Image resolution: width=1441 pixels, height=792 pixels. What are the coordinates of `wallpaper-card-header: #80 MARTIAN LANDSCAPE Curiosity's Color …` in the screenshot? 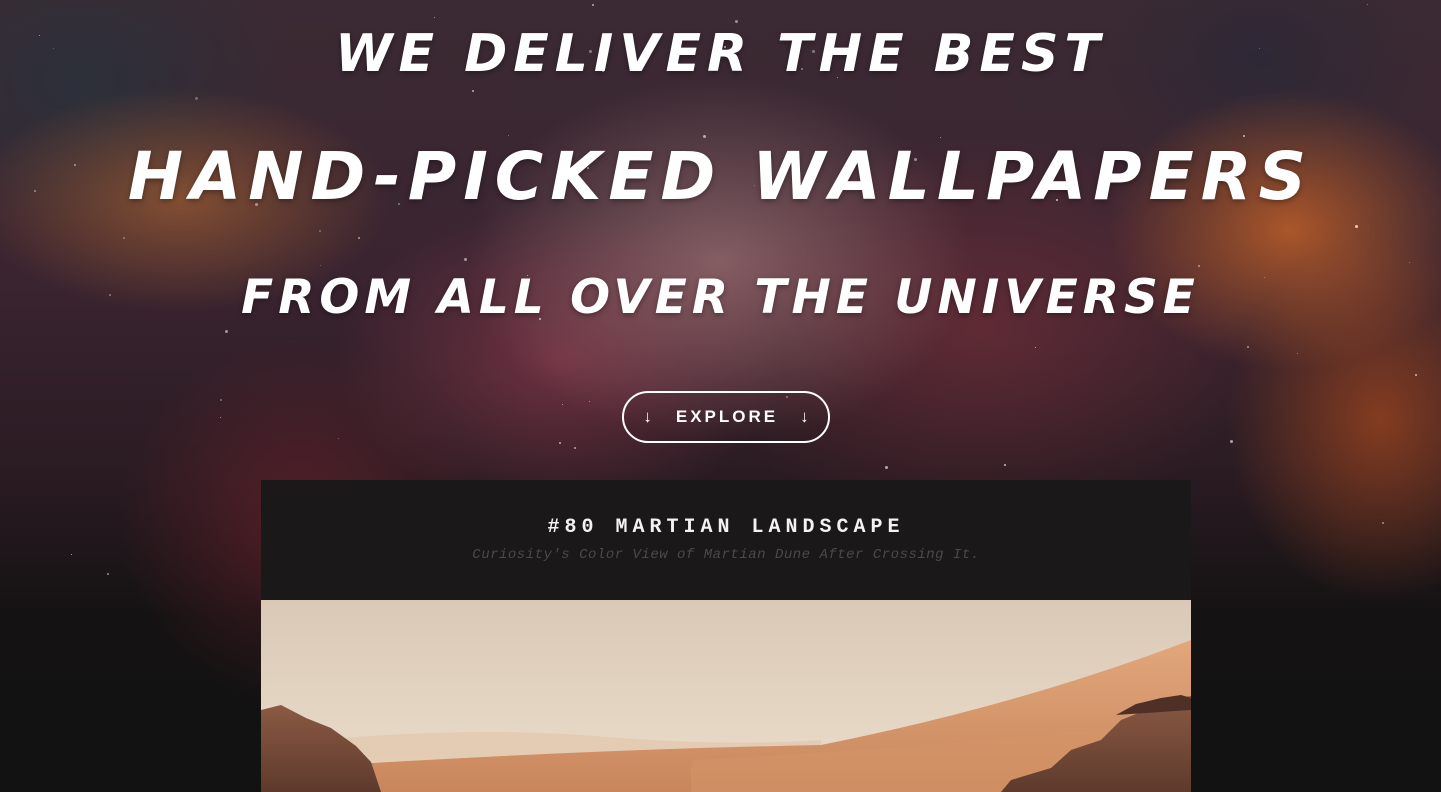 It's located at (726, 540).